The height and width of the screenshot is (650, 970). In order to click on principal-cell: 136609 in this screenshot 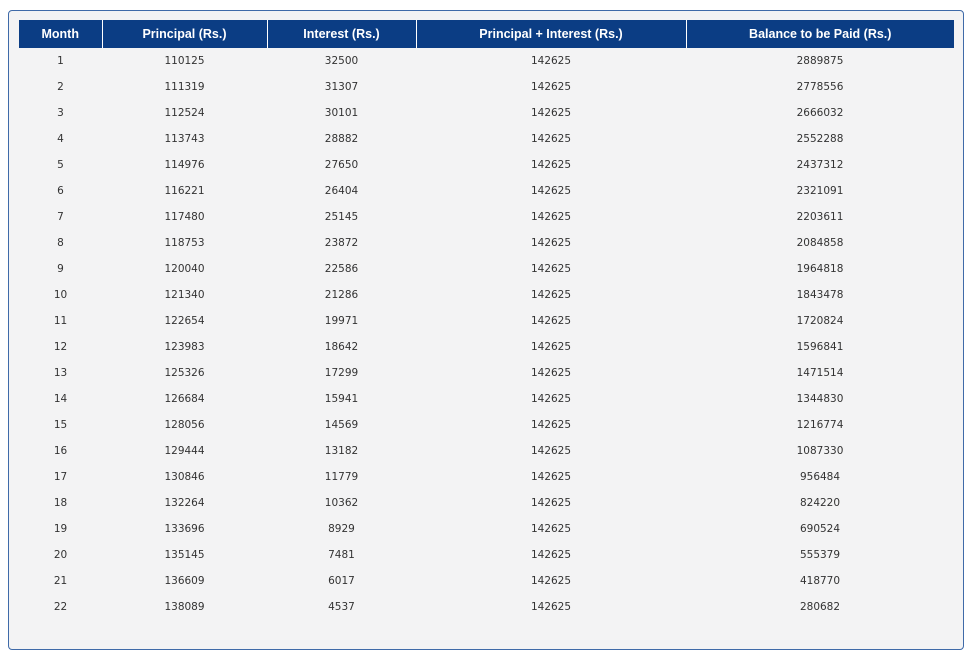, I will do `click(184, 581)`.